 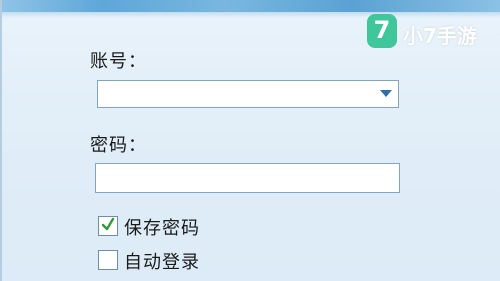 I want to click on checkmark-icon, so click(x=108, y=224).